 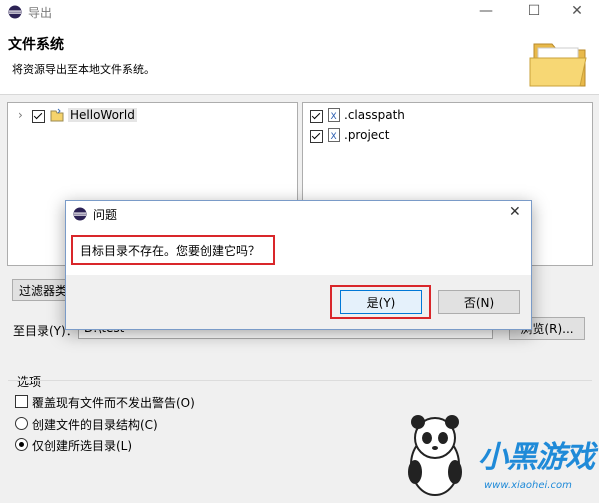 What do you see at coordinates (29, 382) in the screenshot?
I see `options-group-label: 选项` at bounding box center [29, 382].